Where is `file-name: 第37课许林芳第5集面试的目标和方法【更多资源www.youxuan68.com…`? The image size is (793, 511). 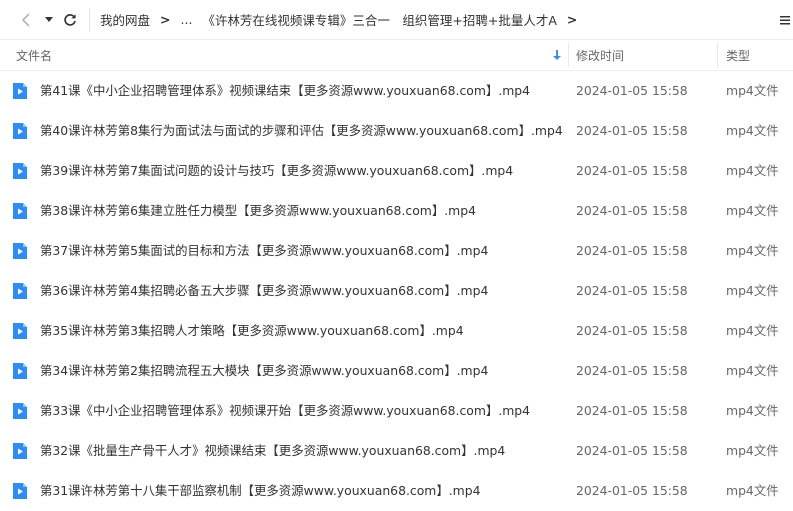 file-name: 第37课许林芳第5集面试的目标和方法【更多资源www.youxuan68.com… is located at coordinates (264, 251).